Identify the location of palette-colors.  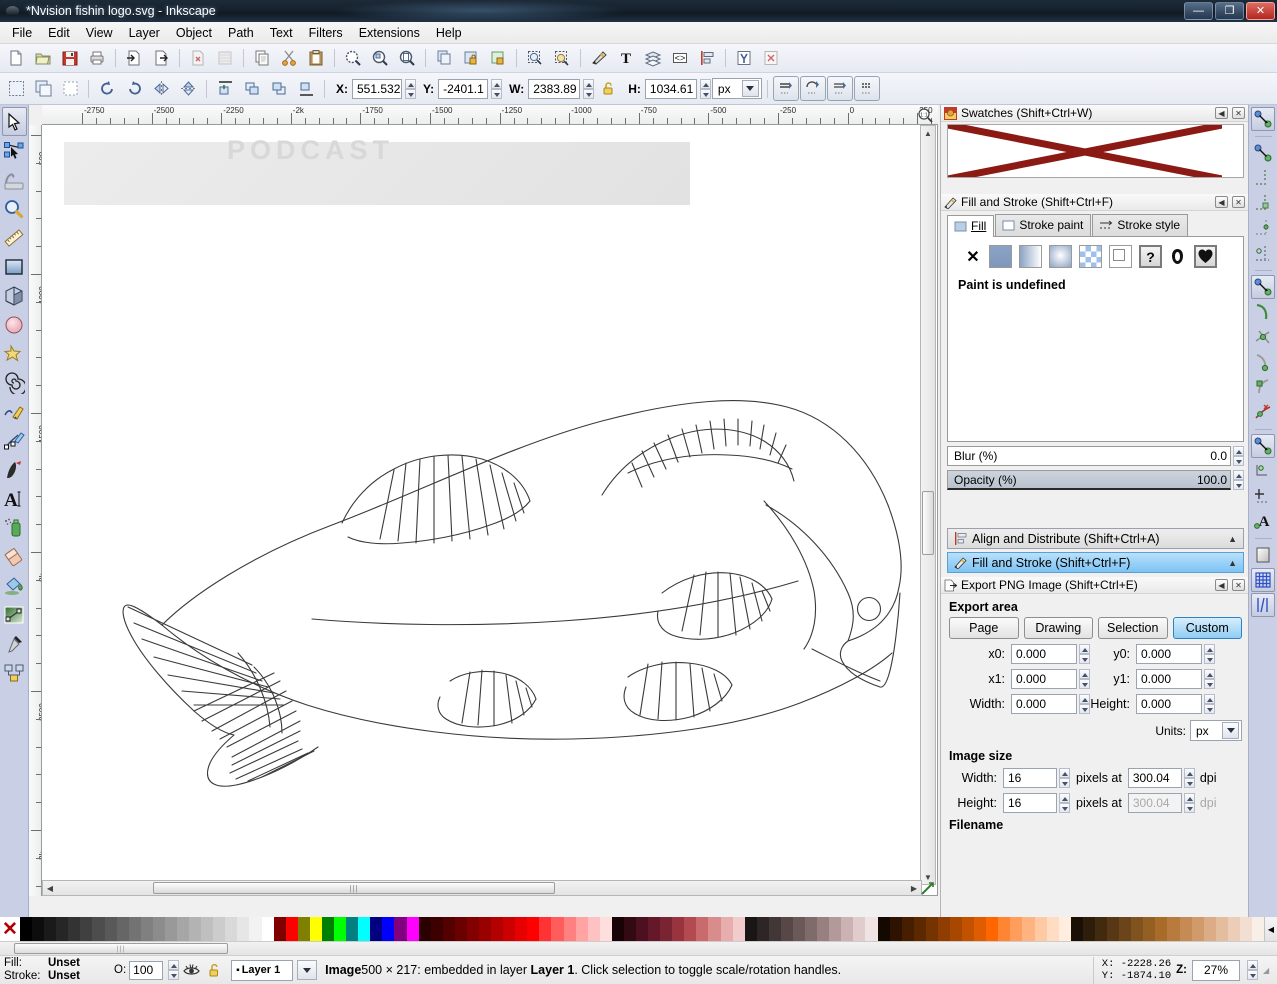
(642, 929).